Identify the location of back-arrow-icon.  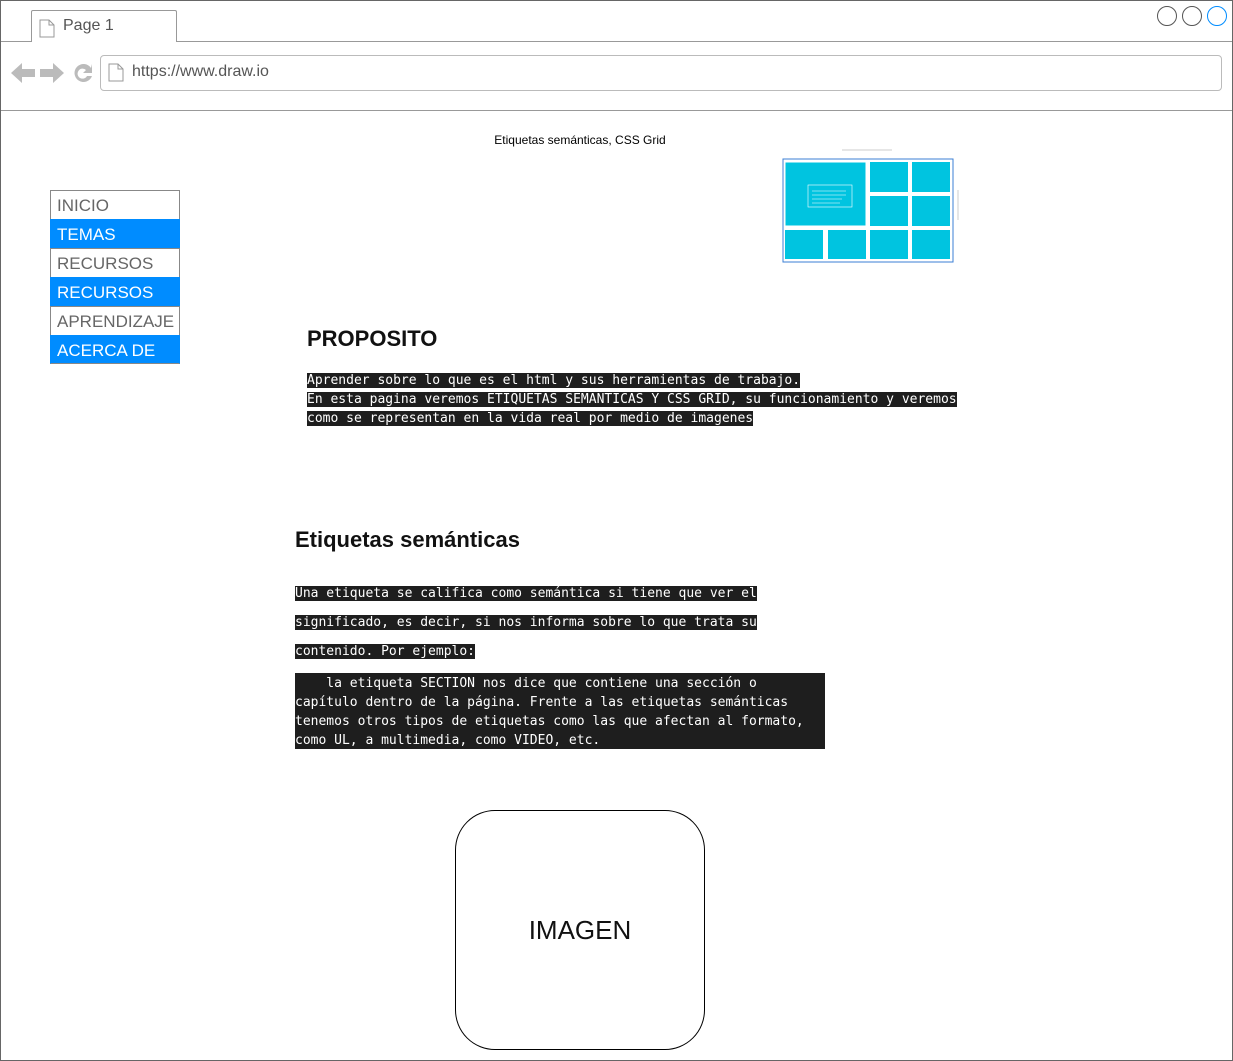
(23, 73).